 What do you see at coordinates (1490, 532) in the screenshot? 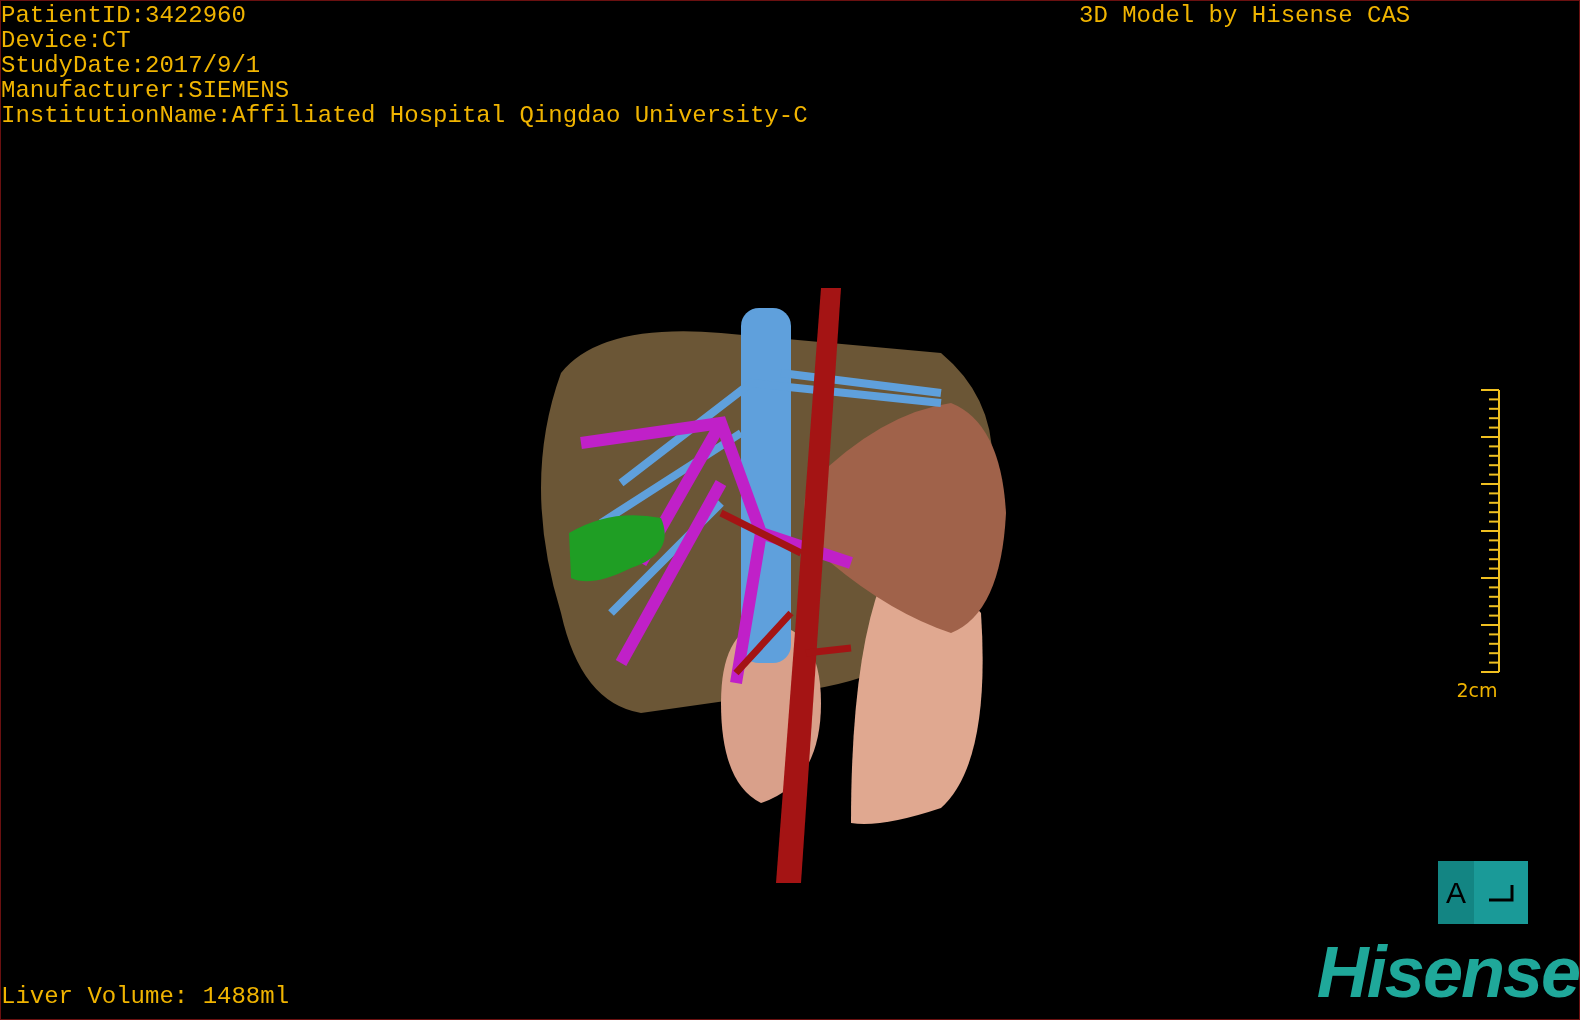
I see `scale-ruler-icon` at bounding box center [1490, 532].